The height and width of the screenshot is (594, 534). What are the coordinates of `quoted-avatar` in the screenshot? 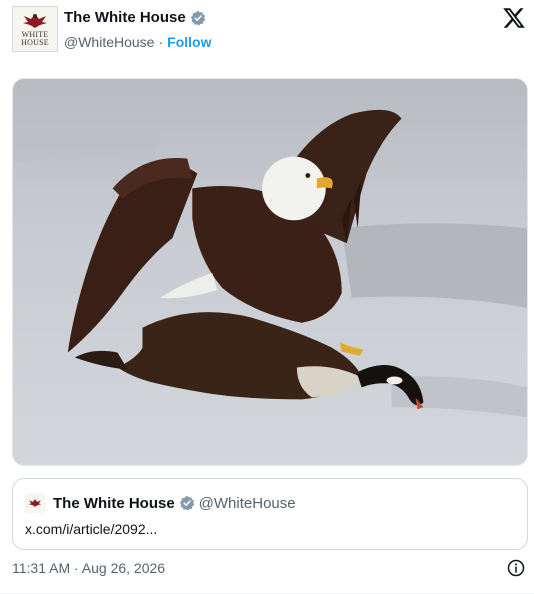 It's located at (35, 503).